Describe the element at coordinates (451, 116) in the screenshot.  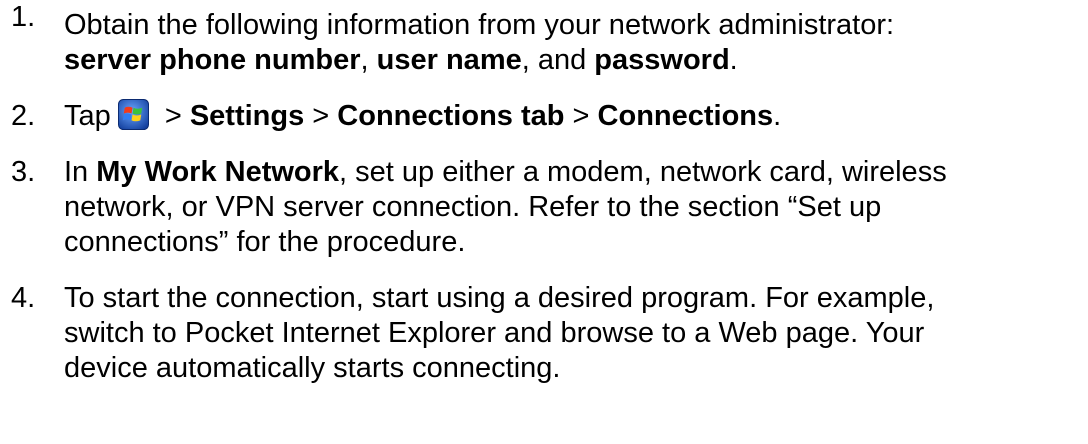
I see `bold-term: Connections tab` at that location.